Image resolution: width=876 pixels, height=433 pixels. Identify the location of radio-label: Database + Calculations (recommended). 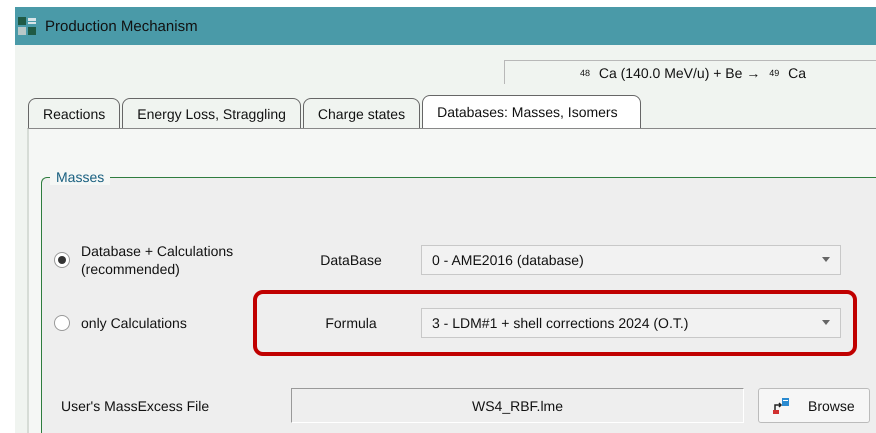
(157, 260).